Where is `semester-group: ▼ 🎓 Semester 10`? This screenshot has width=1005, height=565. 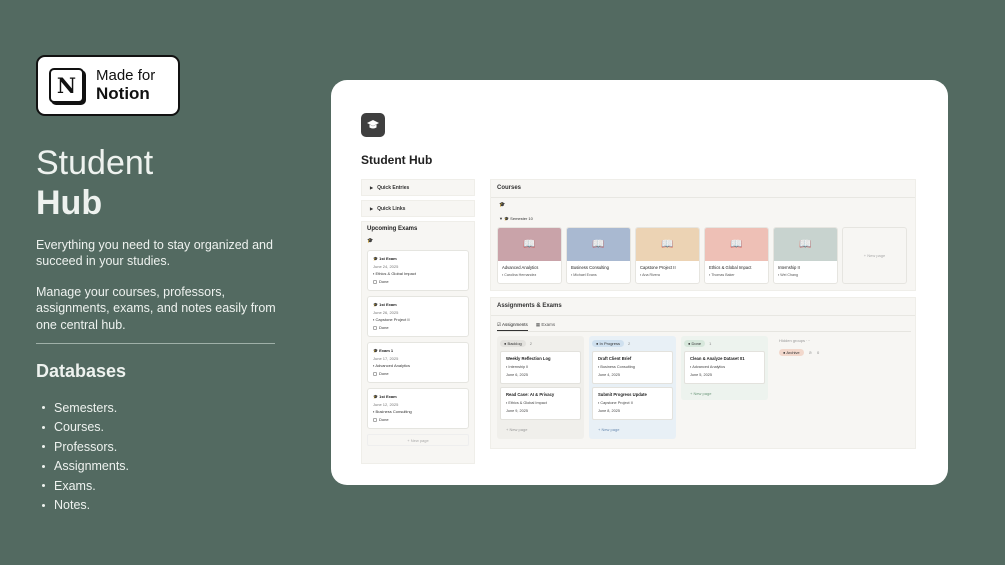
semester-group: ▼ 🎓 Semester 10 is located at coordinates (516, 218).